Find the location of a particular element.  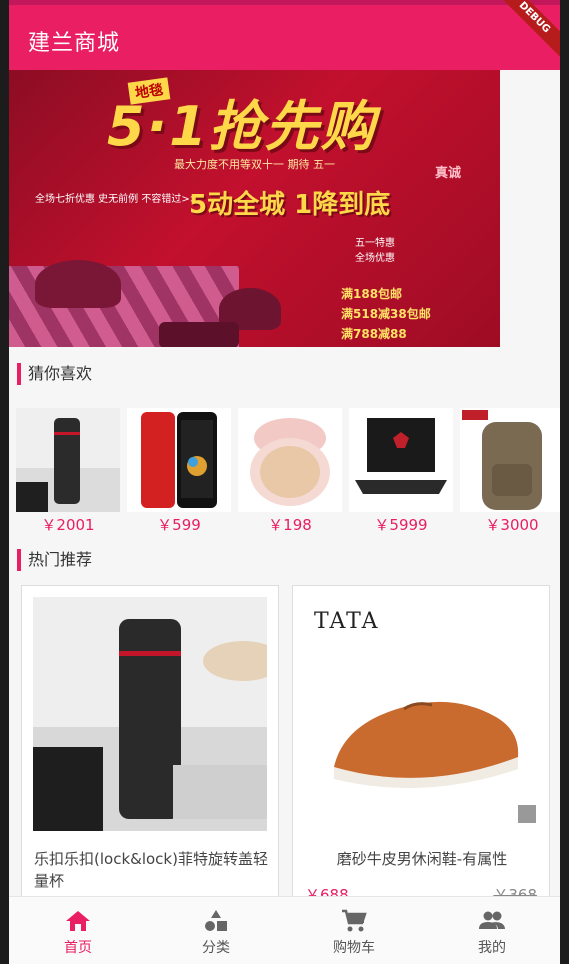

like-item-price: ￥198 is located at coordinates (290, 525).